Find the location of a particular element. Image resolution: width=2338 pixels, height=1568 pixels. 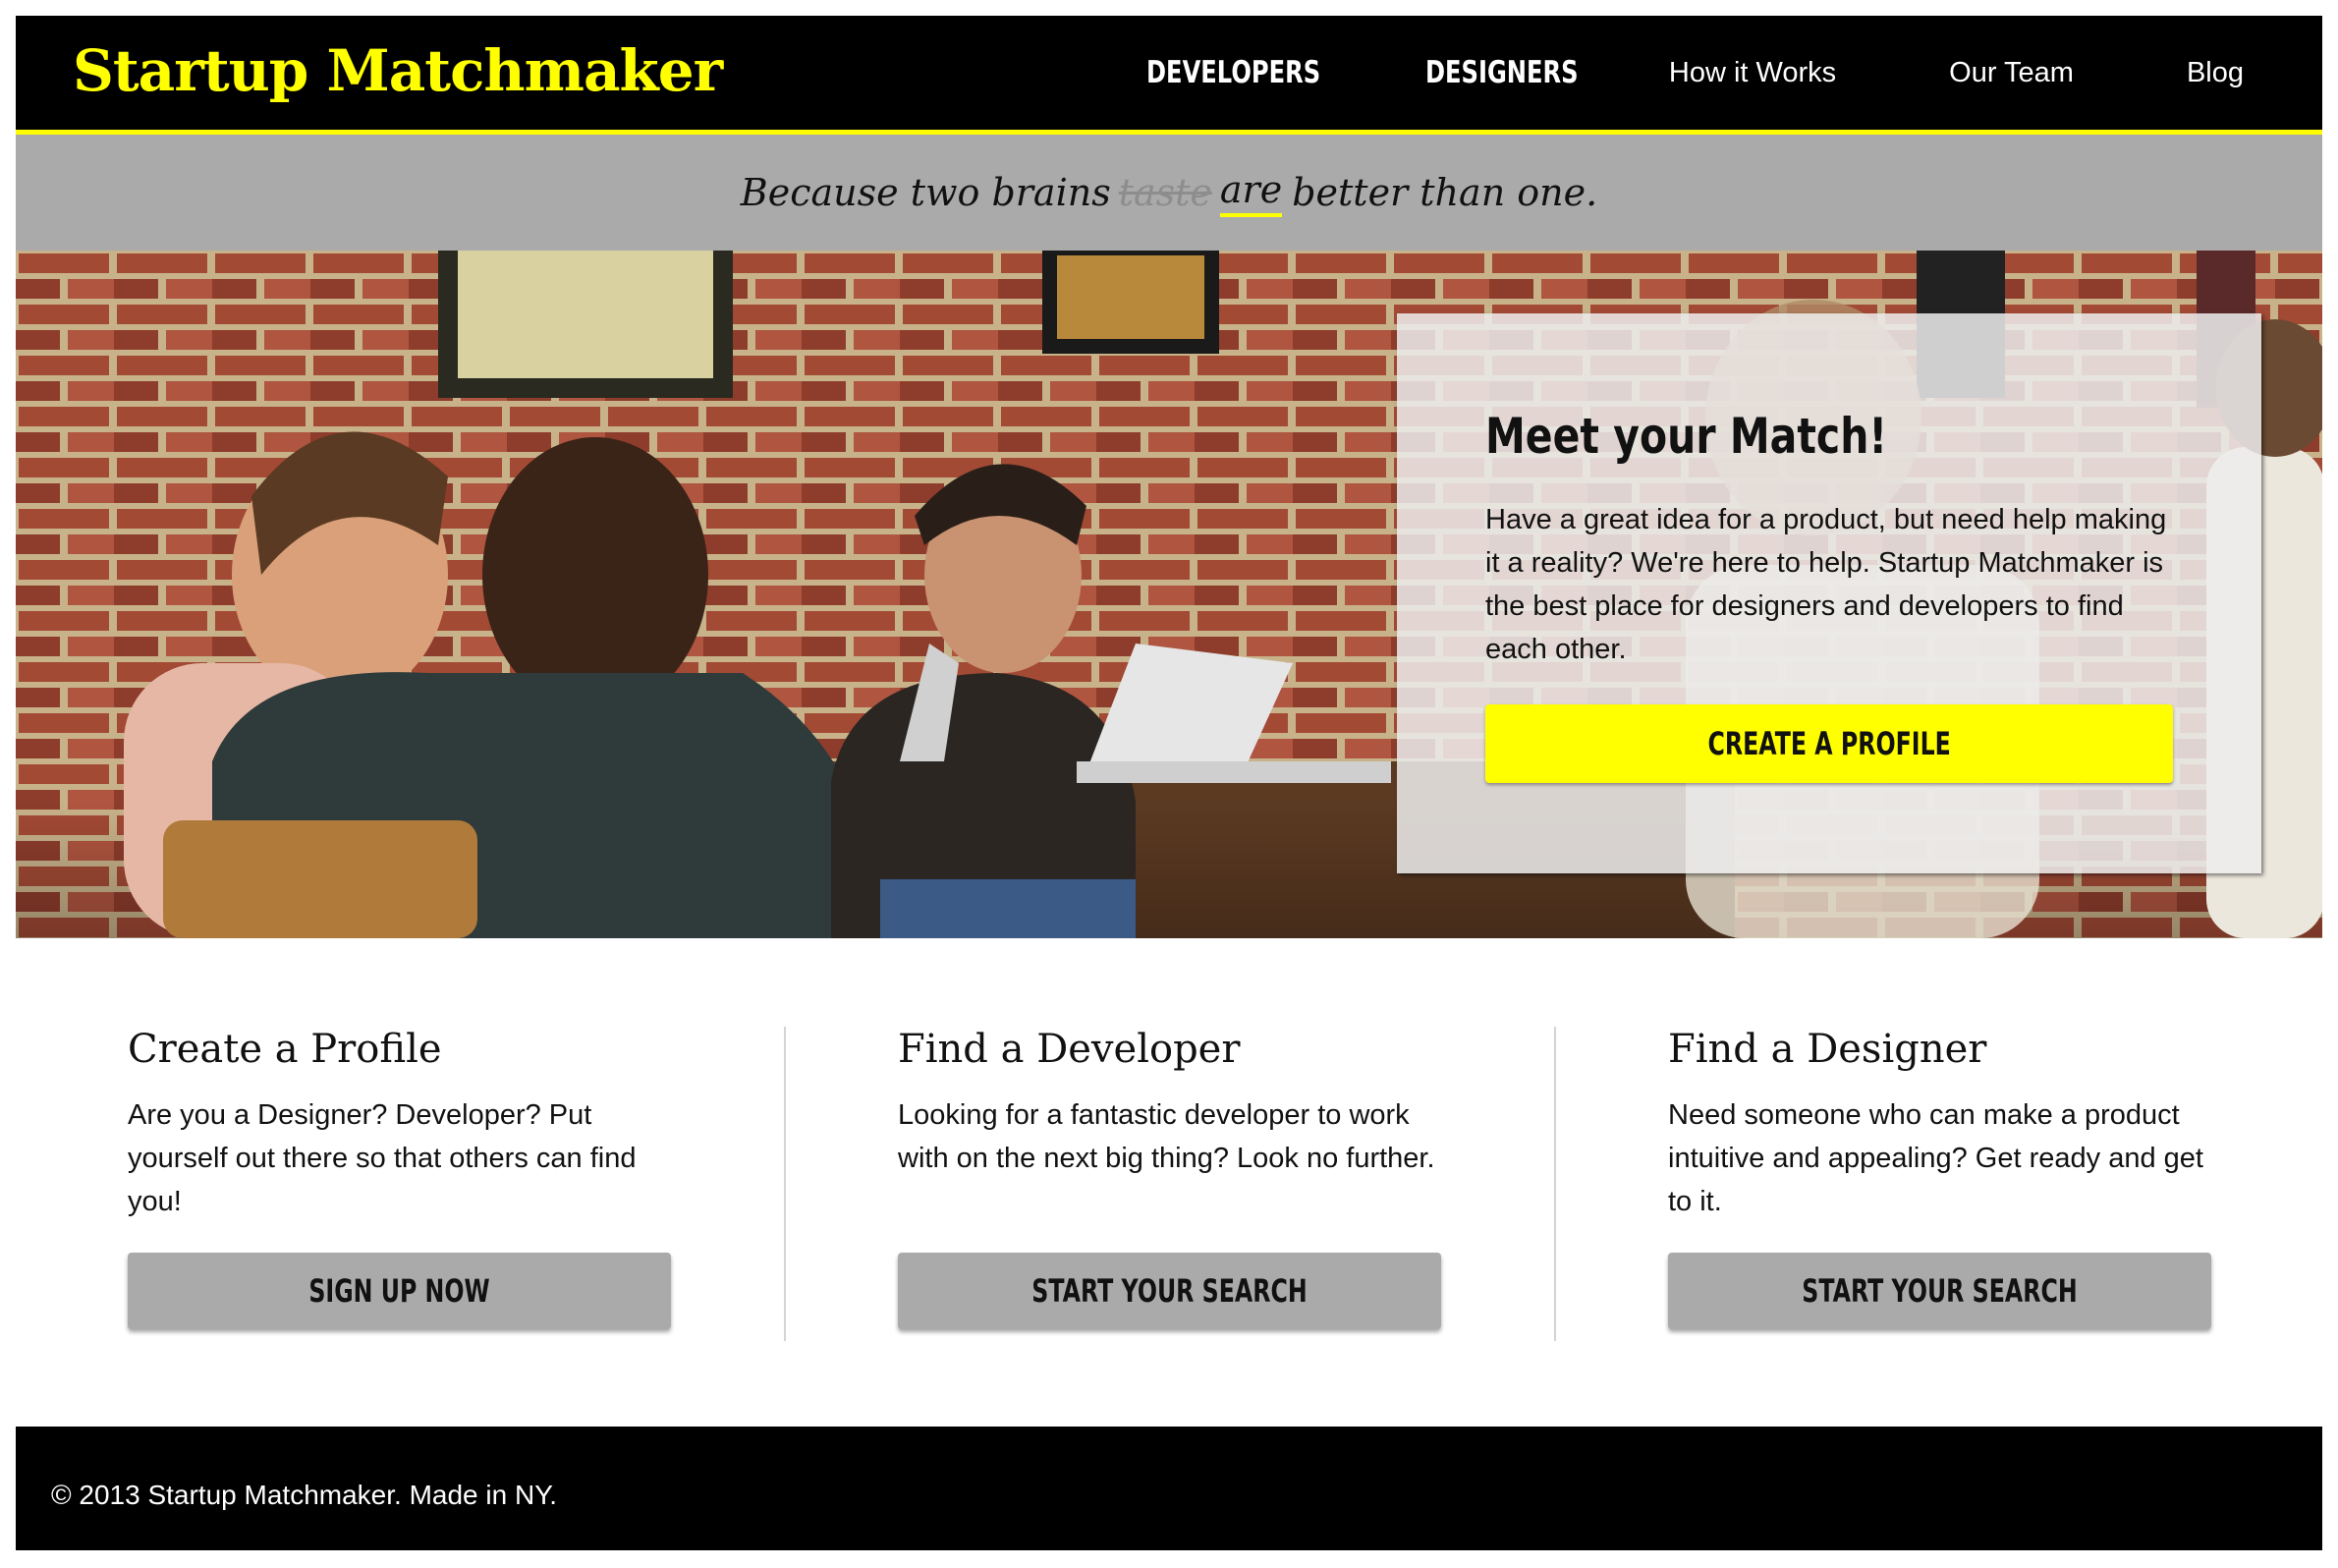

find-developer-search-button-label: START YOUR SEARCH is located at coordinates (1169, 1291).